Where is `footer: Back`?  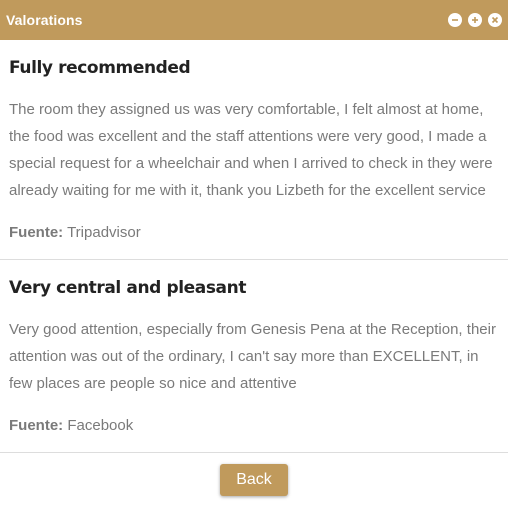
footer: Back is located at coordinates (254, 474).